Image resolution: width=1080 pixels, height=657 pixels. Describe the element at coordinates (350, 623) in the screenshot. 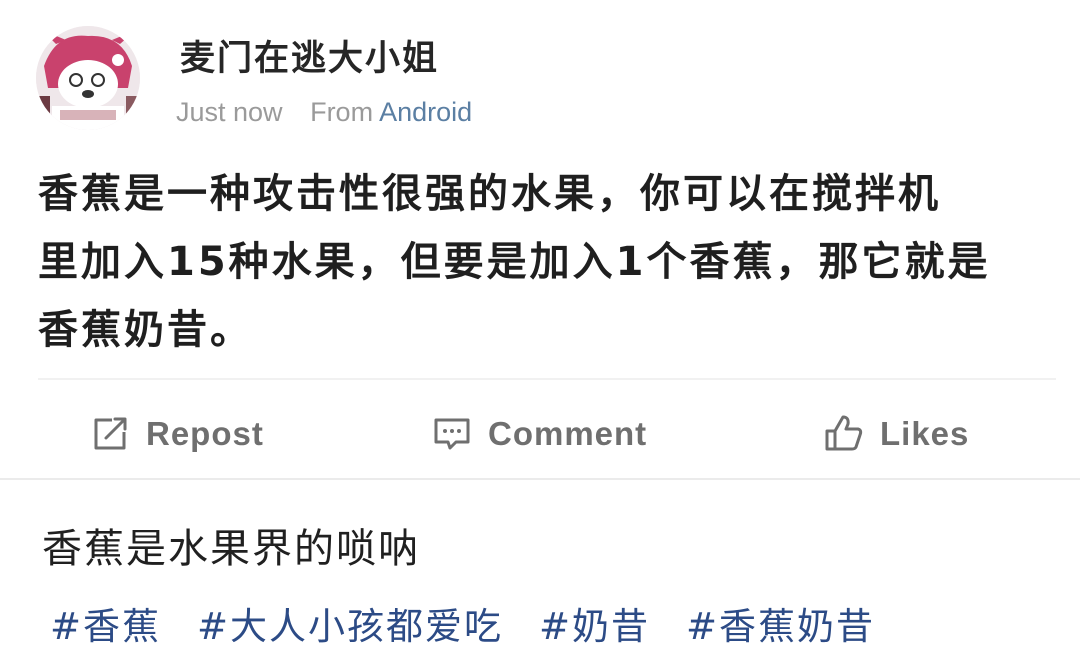

I see `hashtag-link: #大人小孩都爱吃` at that location.